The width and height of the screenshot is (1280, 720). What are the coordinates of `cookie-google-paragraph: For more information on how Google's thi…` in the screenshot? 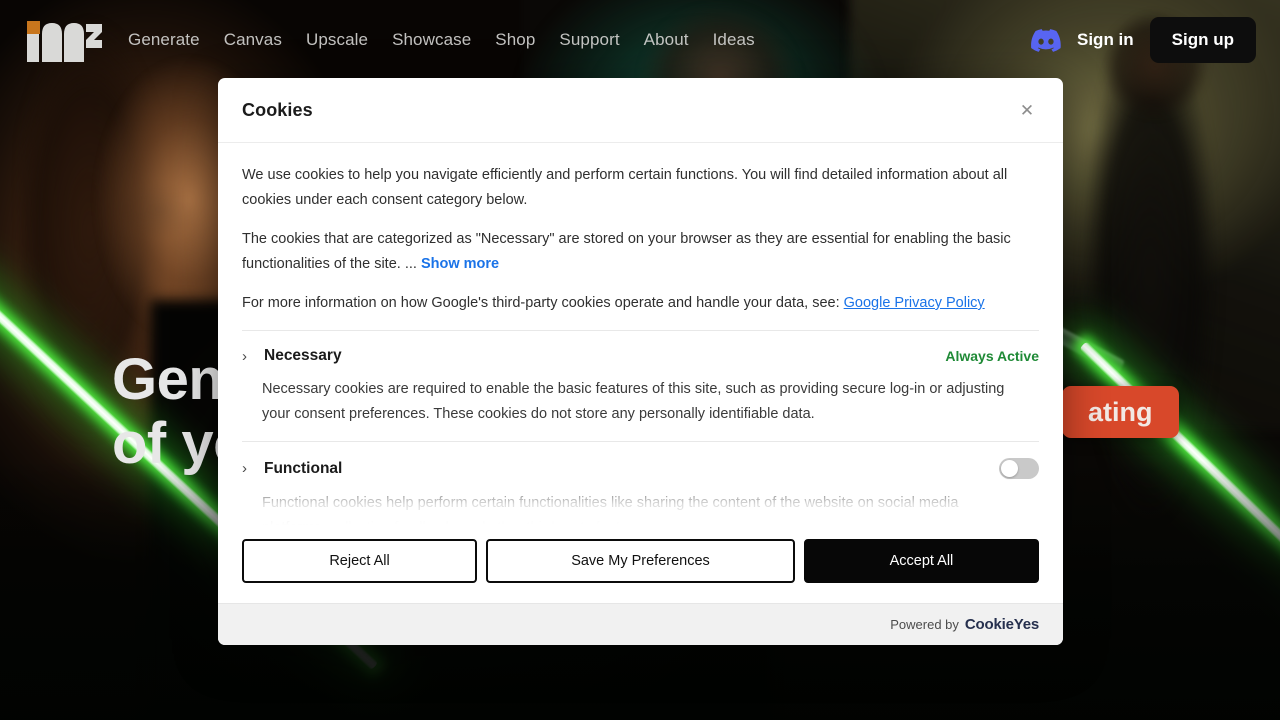 It's located at (640, 303).